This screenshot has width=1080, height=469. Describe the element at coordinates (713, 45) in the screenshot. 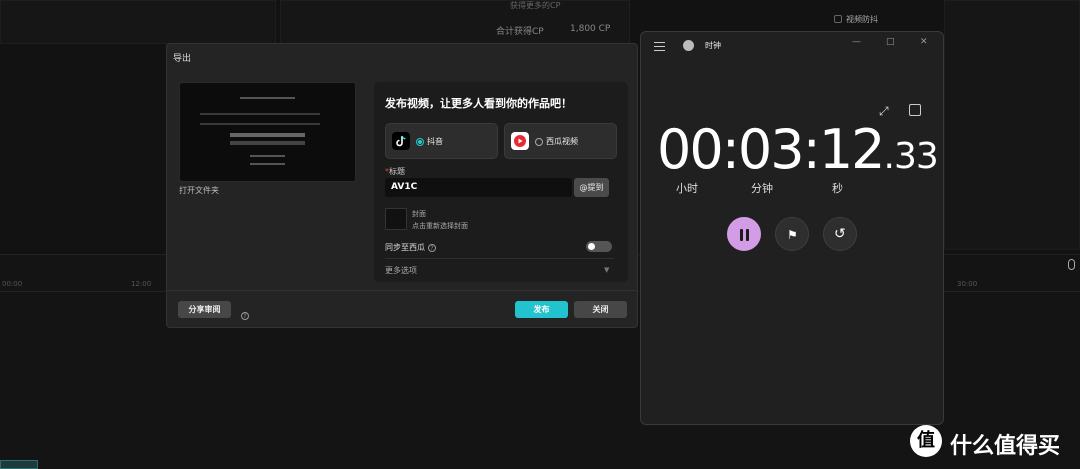

I see `app-title: 时钟` at that location.